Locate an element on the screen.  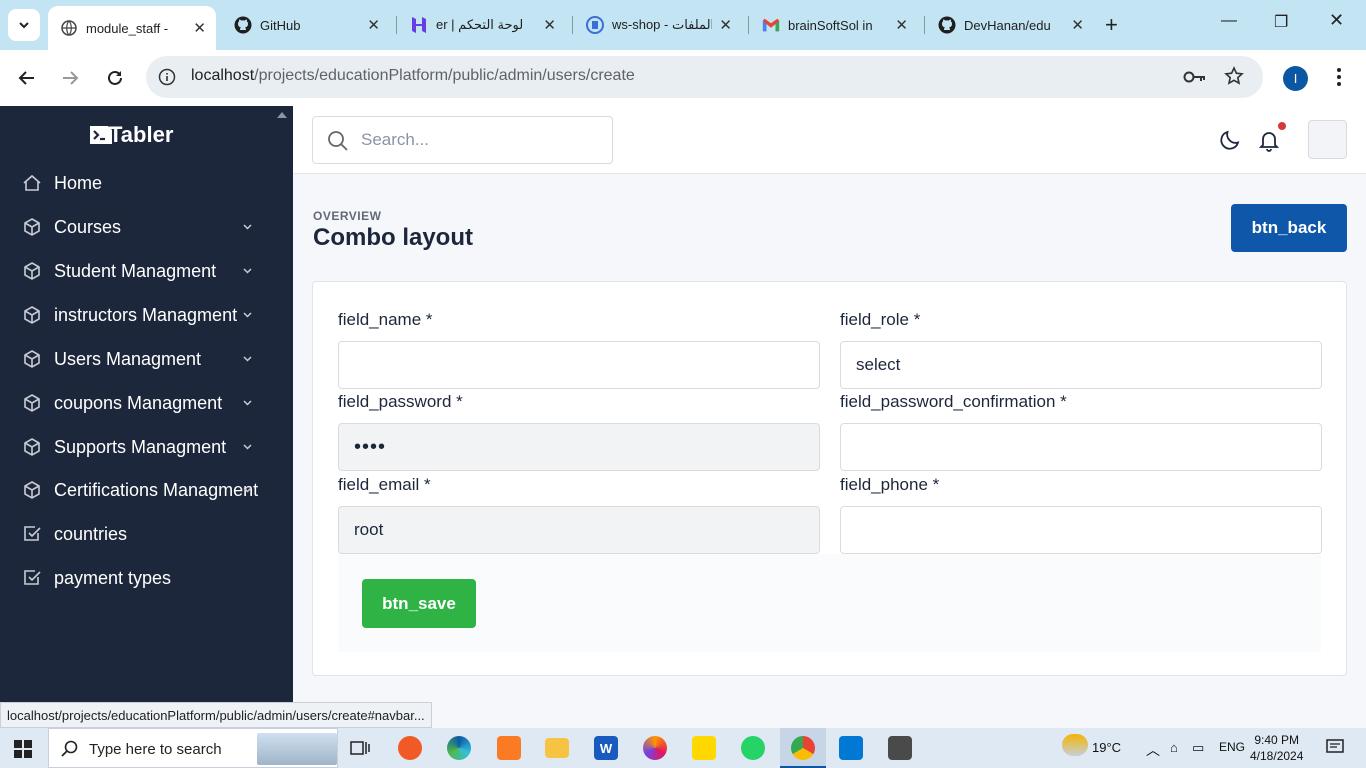
restore-icon: ❐ is located at coordinates (1281, 22).